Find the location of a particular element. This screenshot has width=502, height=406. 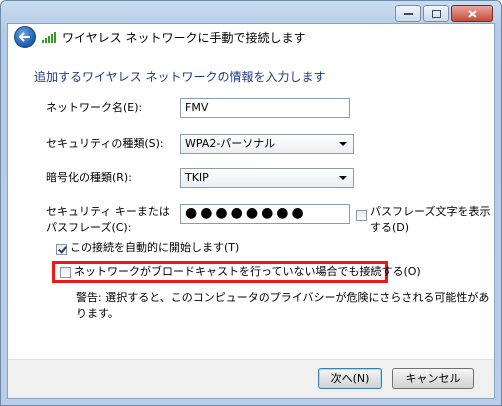

security-type-select: WPA2-パーソナル is located at coordinates (267, 144).